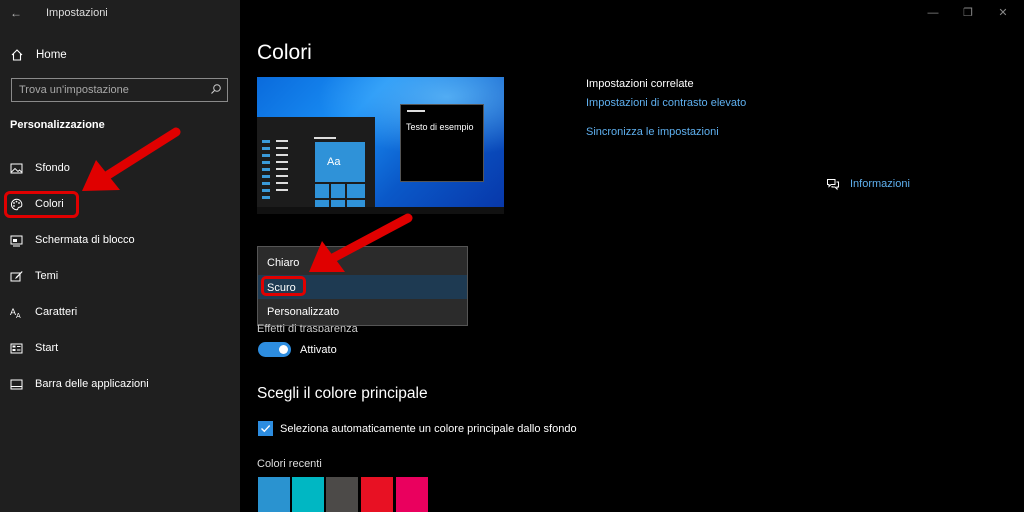  Describe the element at coordinates (380, 145) in the screenshot. I see `color-preview: Aa Testo di esempio` at that location.